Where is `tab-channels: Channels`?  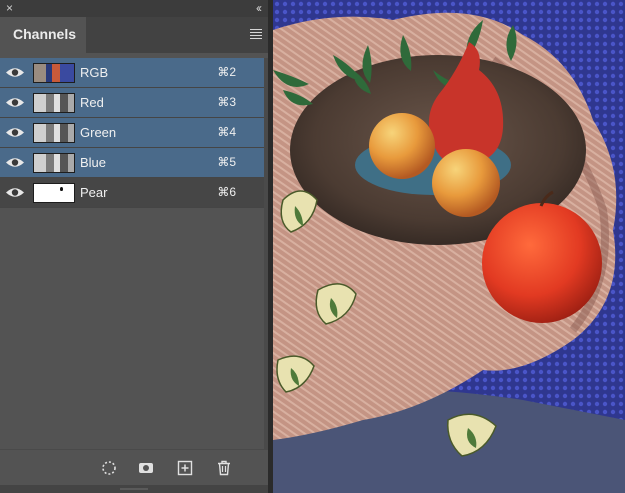
tab-channels: Channels is located at coordinates (43, 35).